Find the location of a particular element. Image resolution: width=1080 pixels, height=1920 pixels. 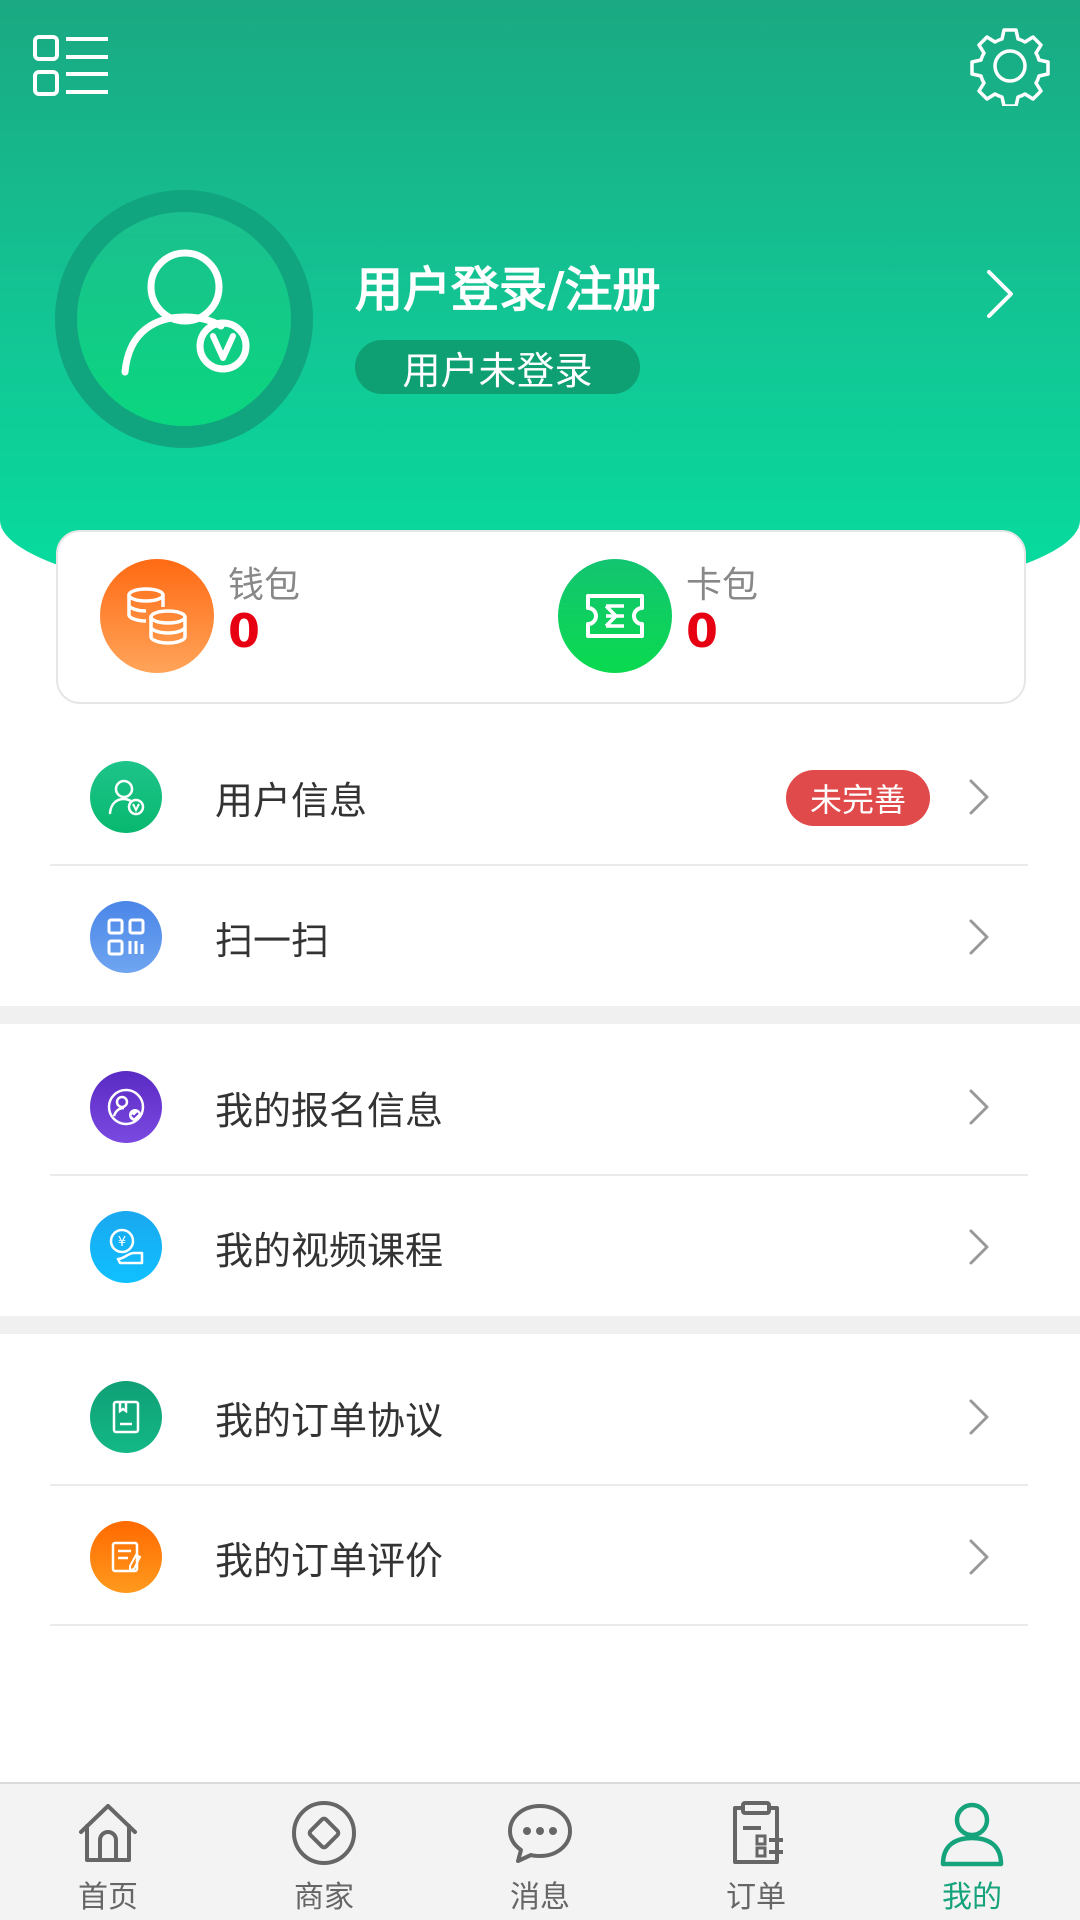

home-icon is located at coordinates (108, 1833).